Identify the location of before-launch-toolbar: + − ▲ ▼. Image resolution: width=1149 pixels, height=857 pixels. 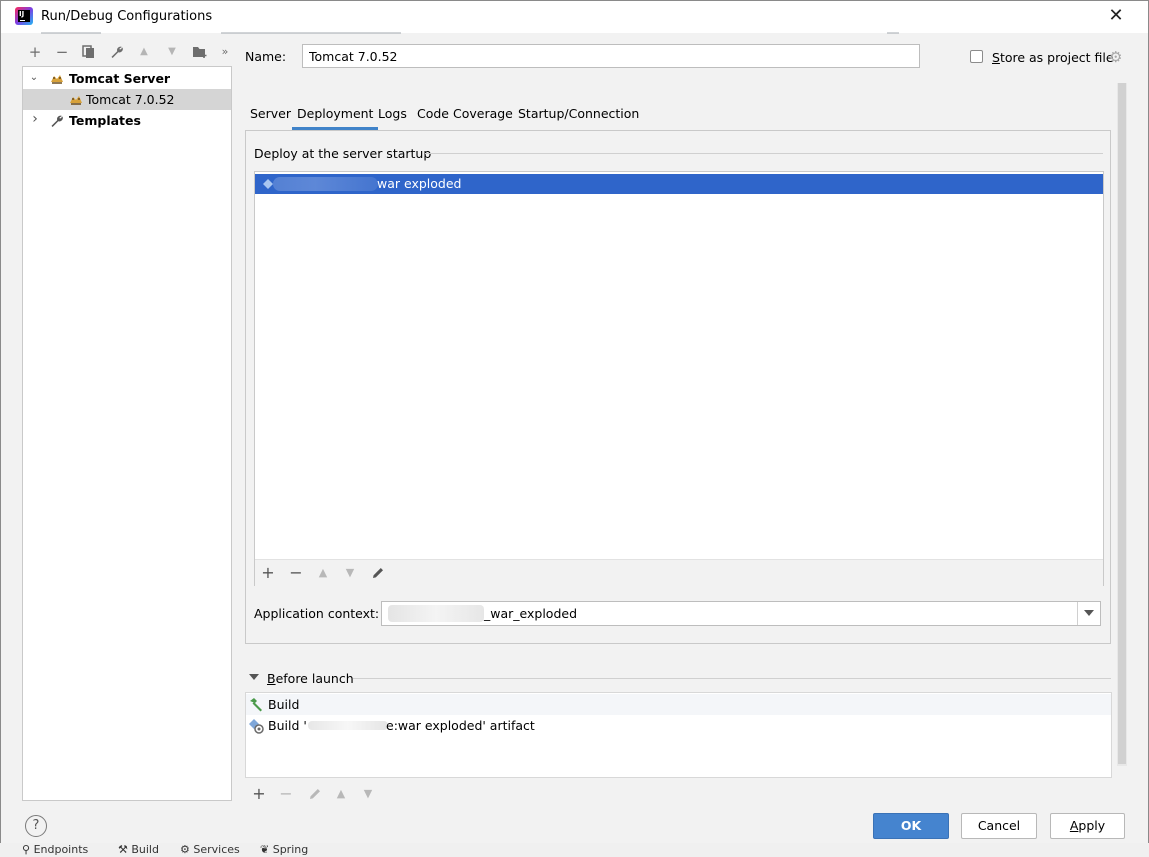
(396, 793).